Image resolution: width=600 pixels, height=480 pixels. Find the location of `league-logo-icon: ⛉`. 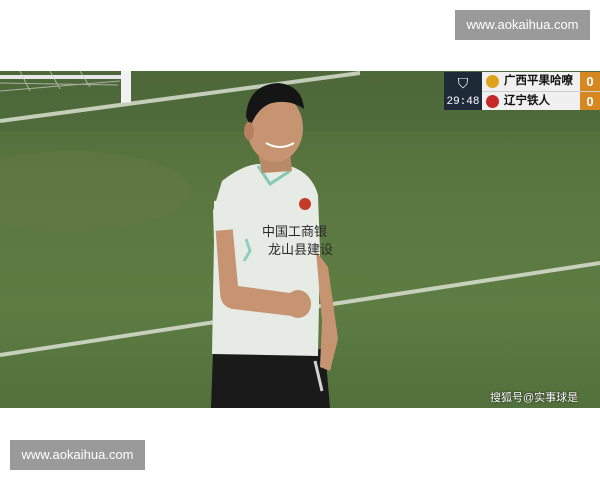

league-logo-icon: ⛉ is located at coordinates (463, 83).